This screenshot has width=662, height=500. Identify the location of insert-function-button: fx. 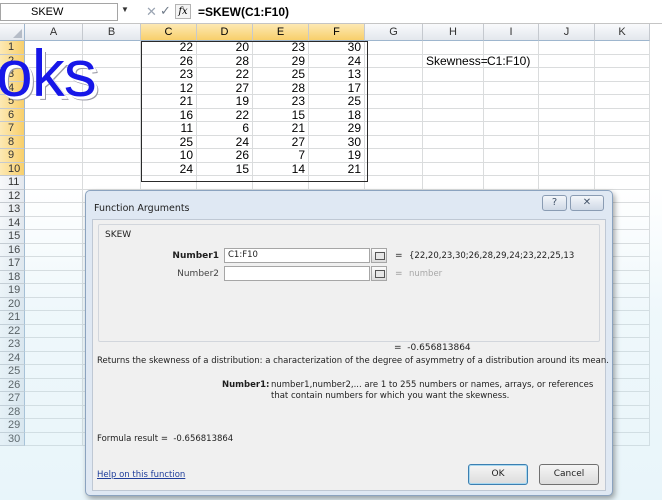
(183, 11).